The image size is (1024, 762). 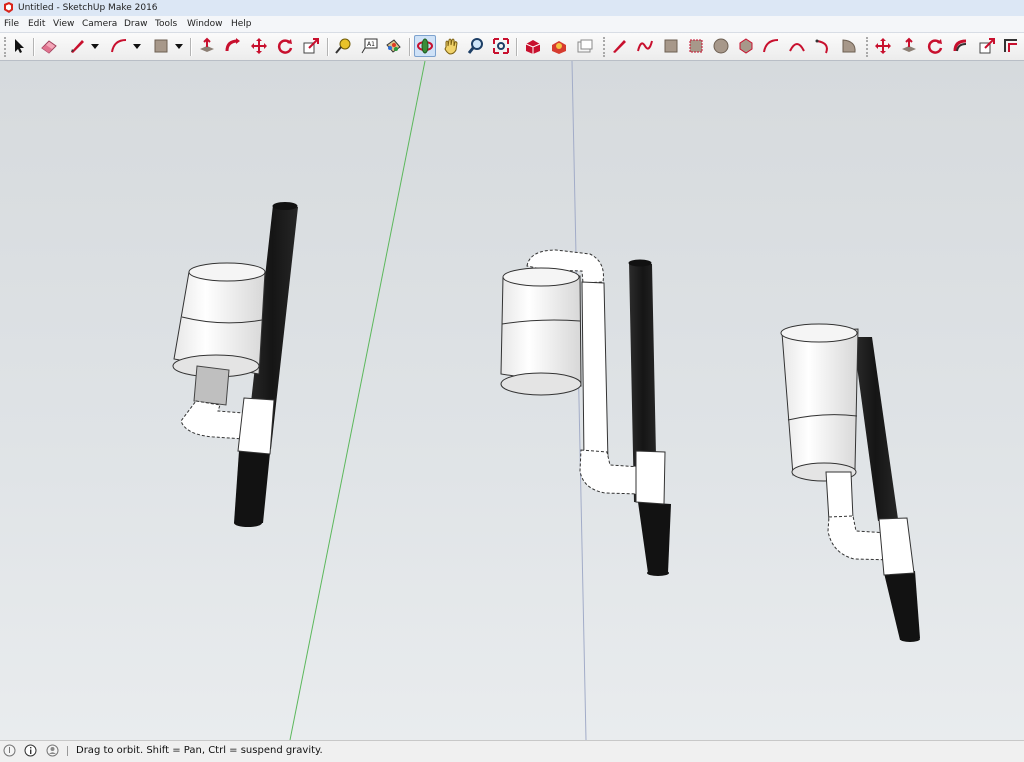 I want to click on tape-measure-tool-button, so click(x=343, y=46).